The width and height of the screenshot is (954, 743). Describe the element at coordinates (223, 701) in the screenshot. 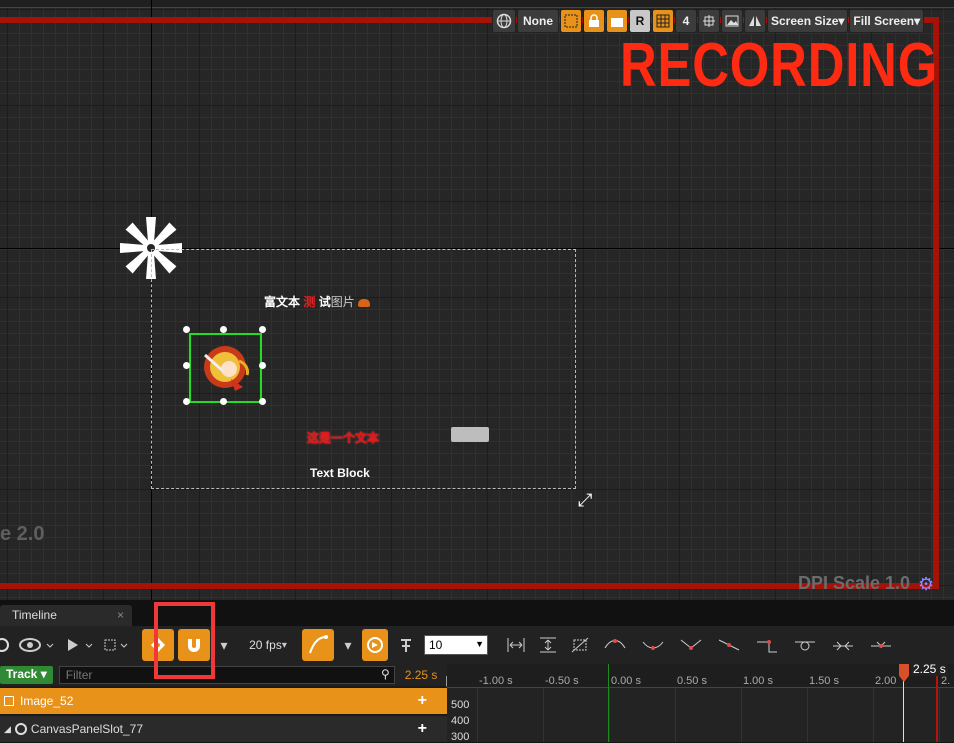

I see `track-row-image: Image_52 +` at that location.